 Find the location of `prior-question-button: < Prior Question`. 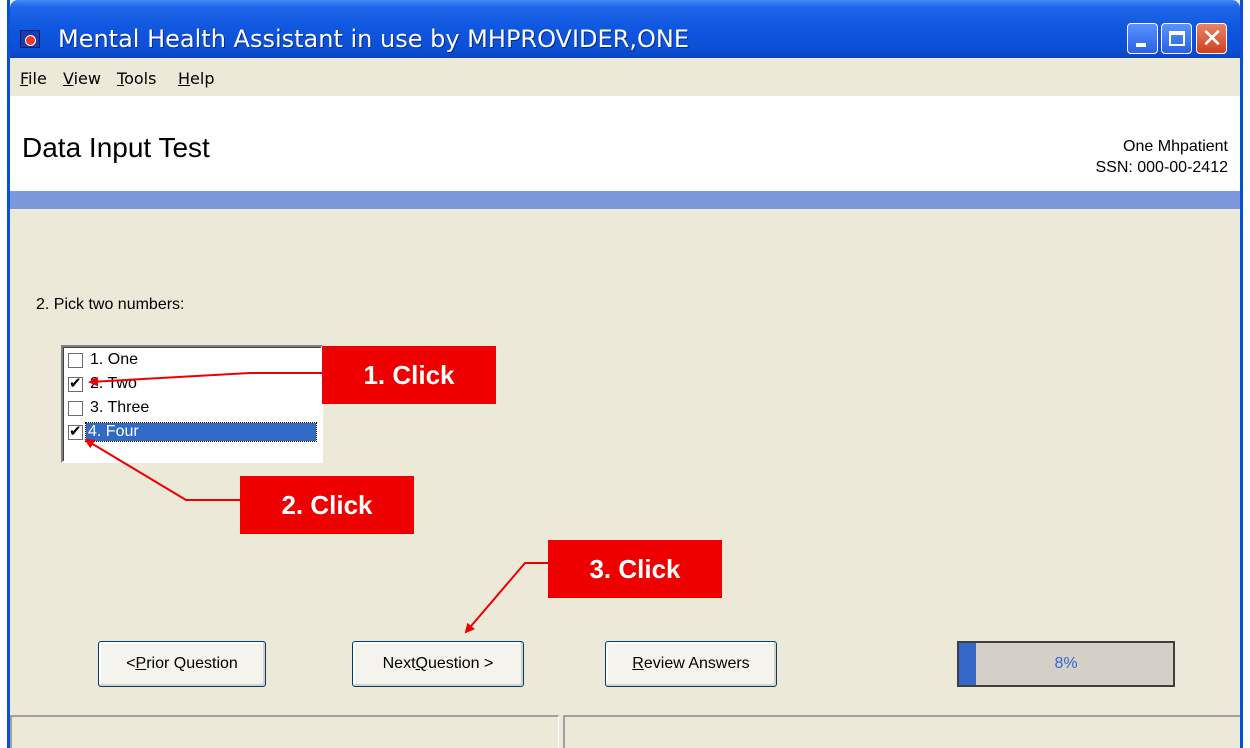

prior-question-button: < Prior Question is located at coordinates (182, 664).